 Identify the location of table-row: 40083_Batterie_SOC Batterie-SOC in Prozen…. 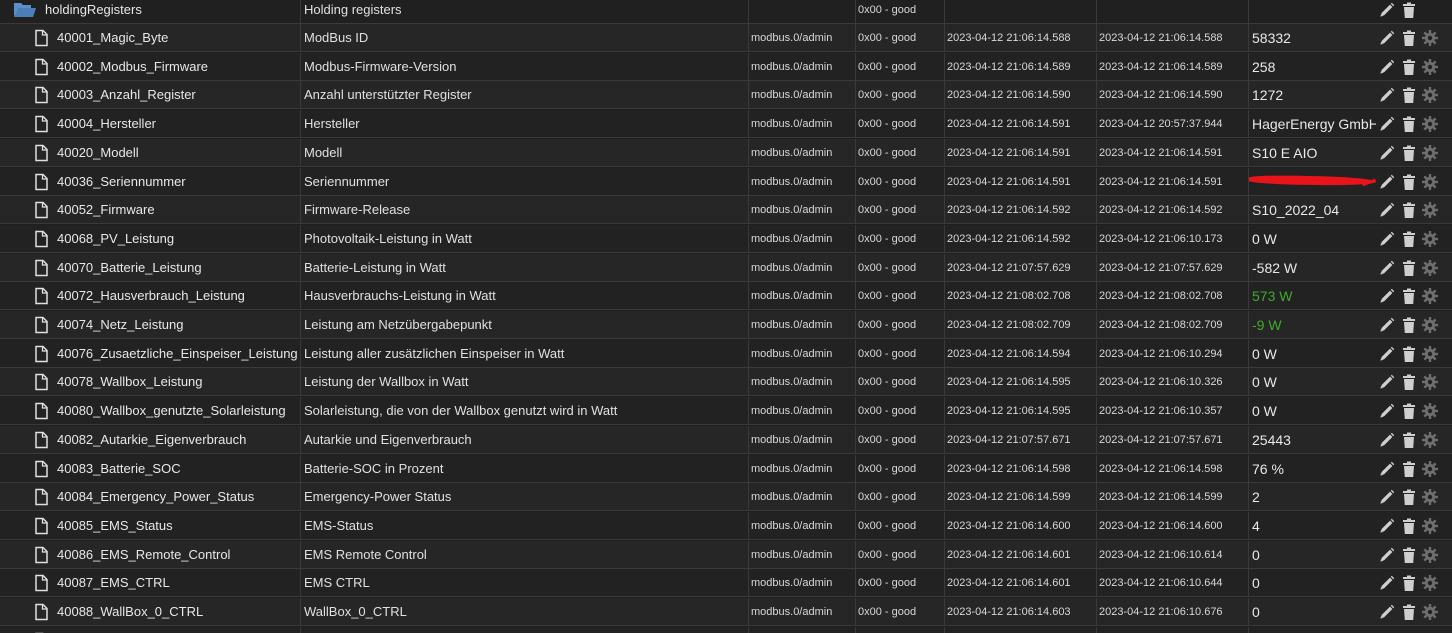
(726, 468).